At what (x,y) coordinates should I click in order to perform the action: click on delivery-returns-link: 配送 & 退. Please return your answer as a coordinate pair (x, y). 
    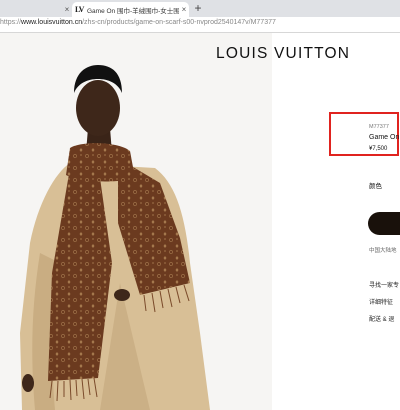
    Looking at the image, I should click on (381, 318).